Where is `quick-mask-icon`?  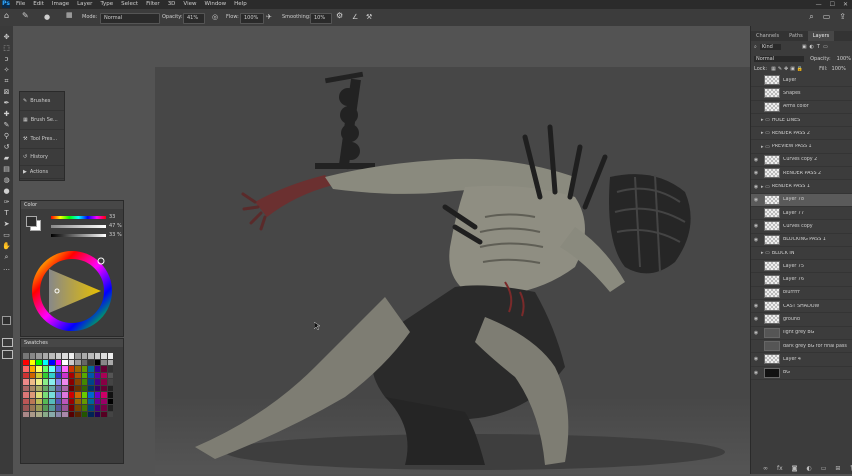
quick-mask-icon is located at coordinates (7, 342).